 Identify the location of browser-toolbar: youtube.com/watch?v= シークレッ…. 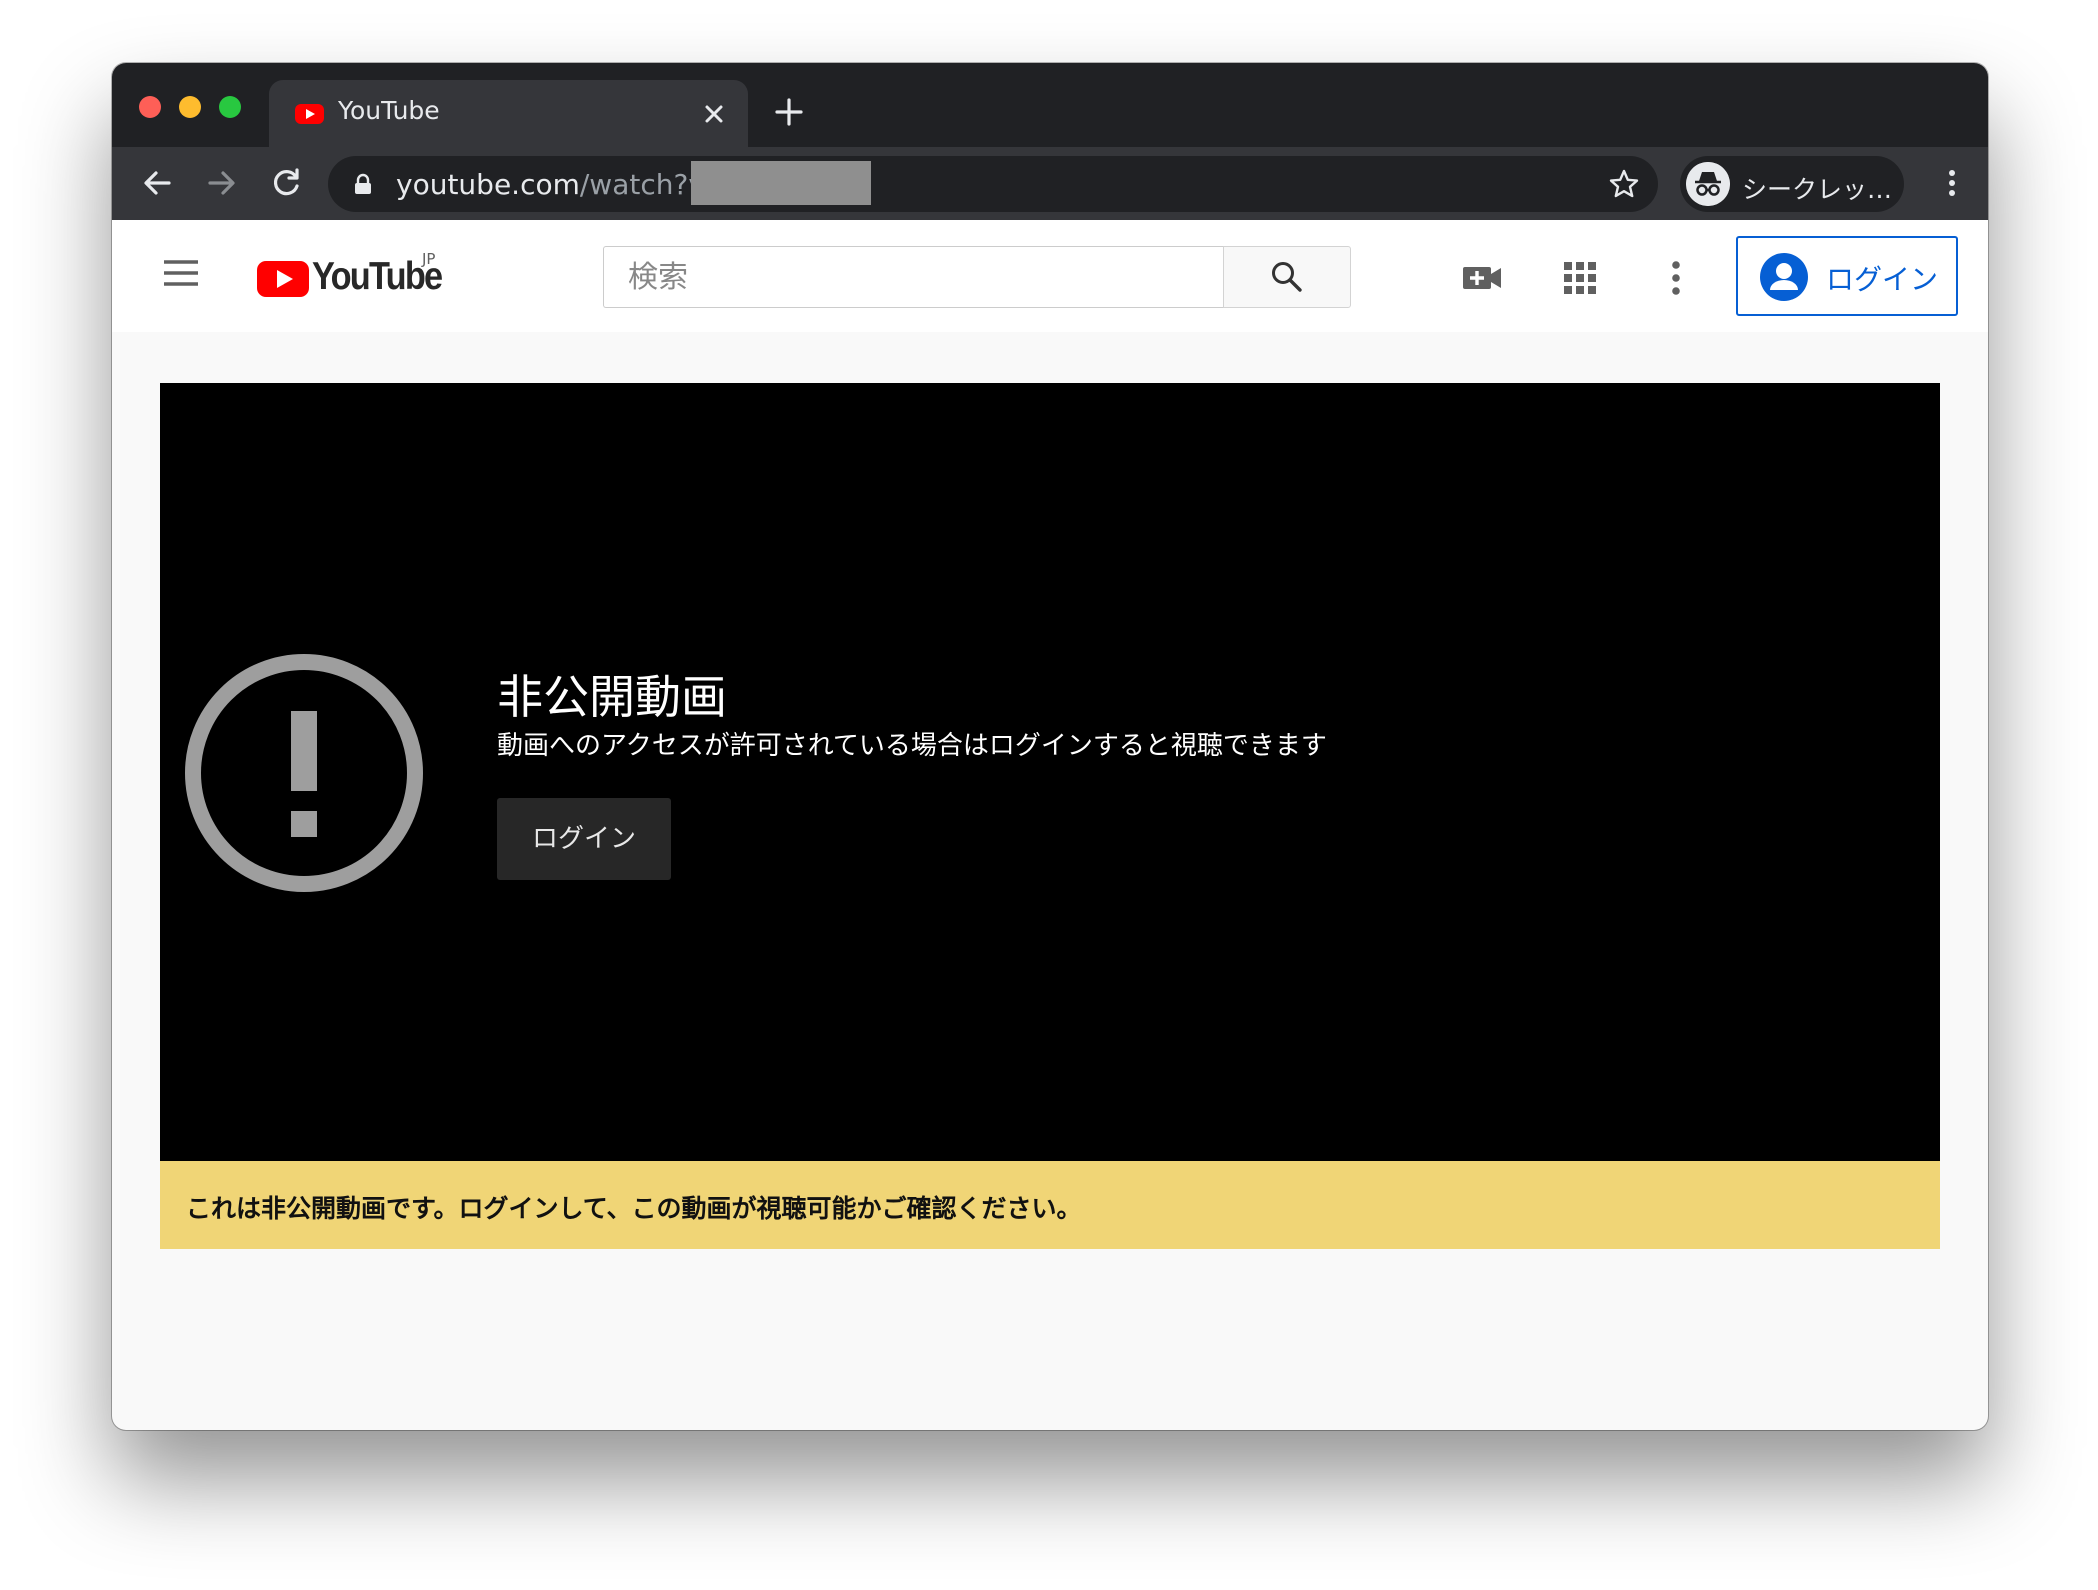
(1050, 183).